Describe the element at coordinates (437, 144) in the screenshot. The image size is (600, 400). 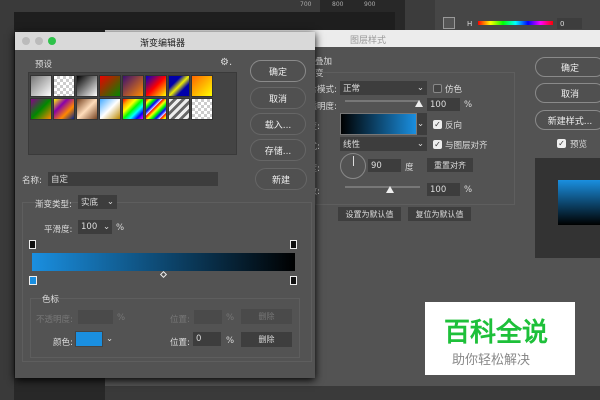
I see `align-checkbox: ✓` at that location.